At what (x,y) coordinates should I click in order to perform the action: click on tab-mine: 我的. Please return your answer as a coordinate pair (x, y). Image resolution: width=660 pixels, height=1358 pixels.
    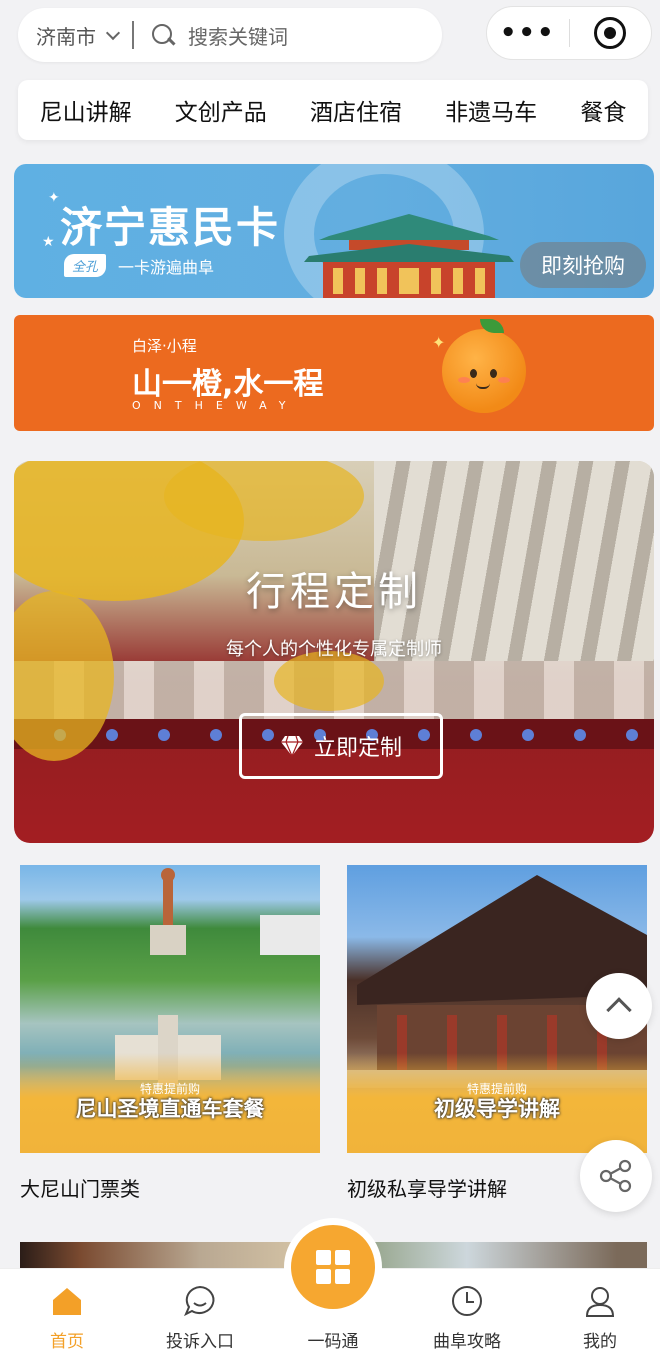
    Looking at the image, I should click on (600, 1317).